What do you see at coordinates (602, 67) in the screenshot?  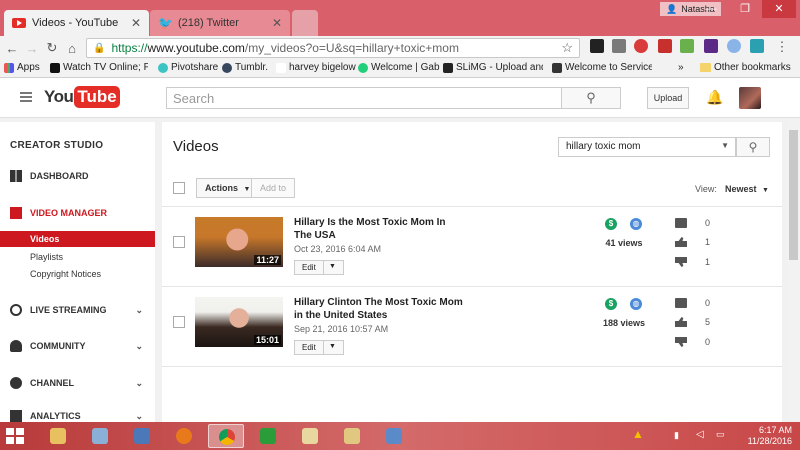 I see `bookmark-service: Welcome to Service C` at bounding box center [602, 67].